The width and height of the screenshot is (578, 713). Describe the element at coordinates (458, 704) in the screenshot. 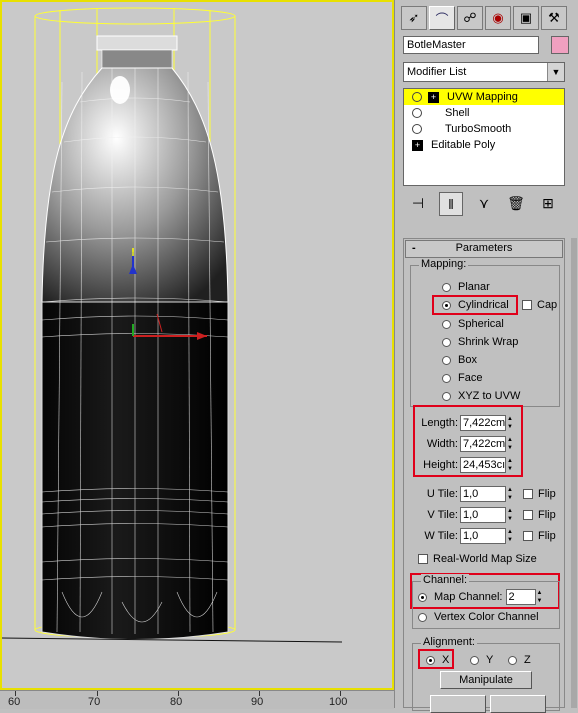

I see `fit-button` at that location.